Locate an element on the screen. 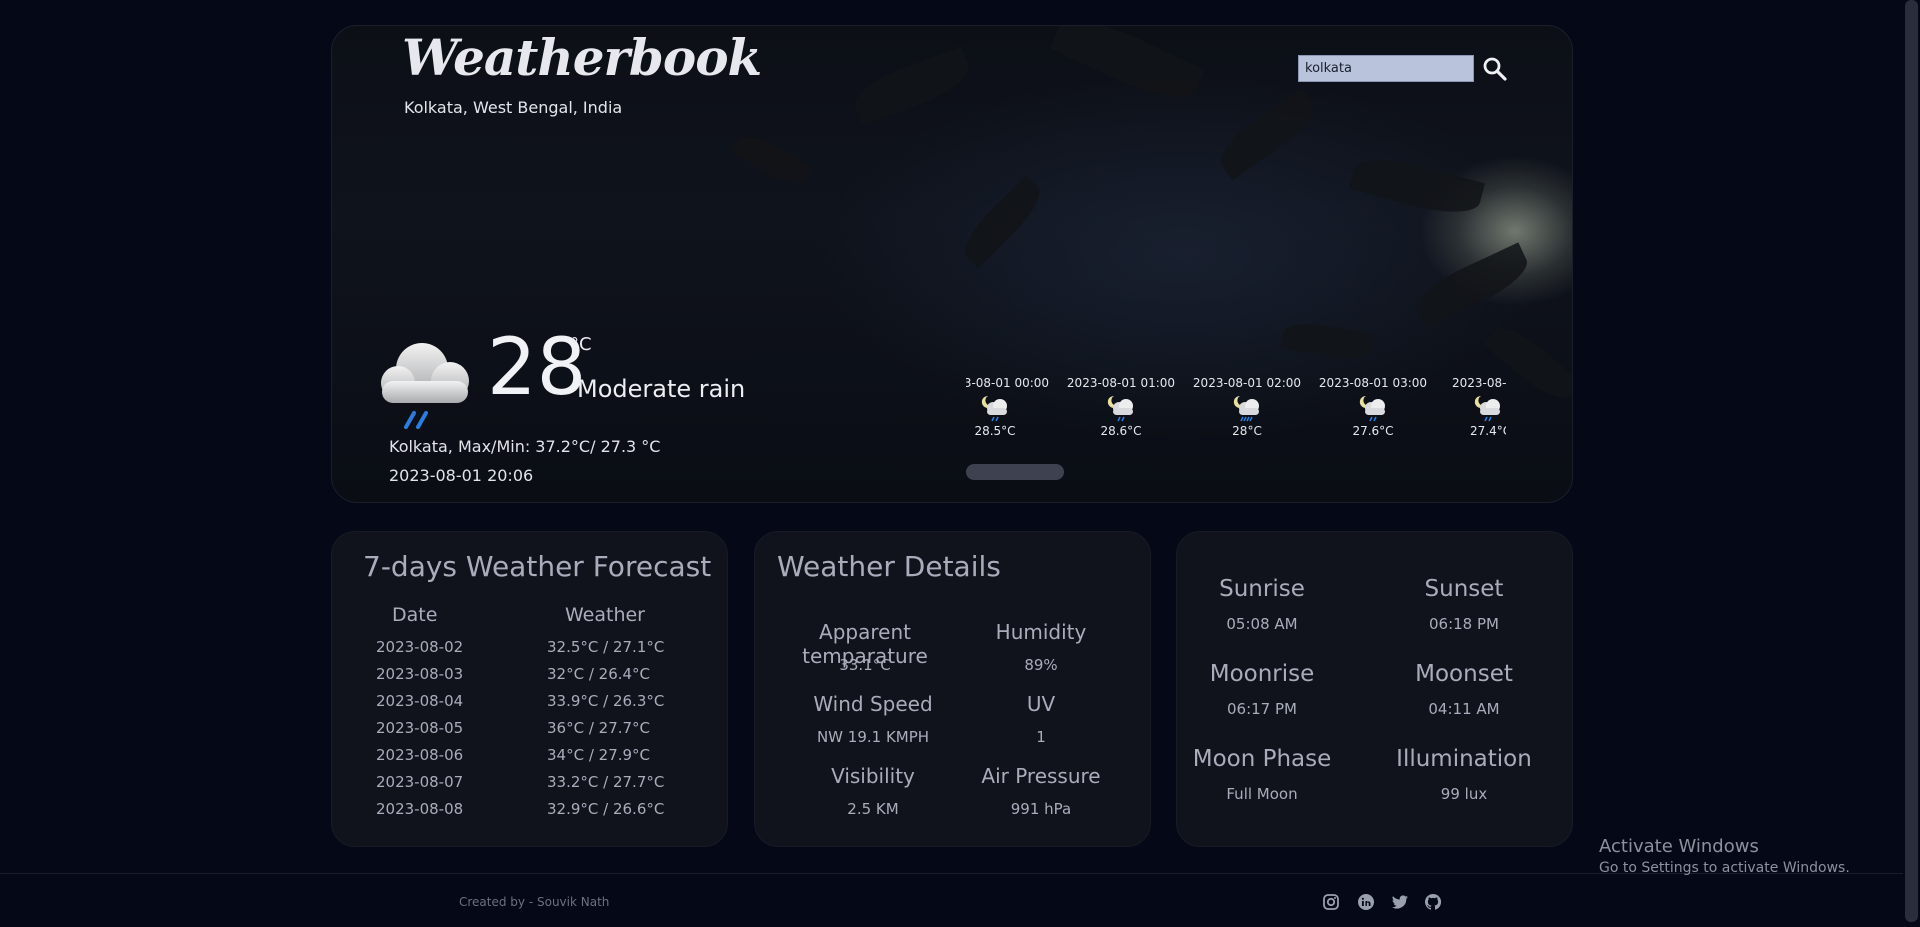 The image size is (1920, 927). hourly-time: 2023-08-01 02:00 is located at coordinates (1247, 383).